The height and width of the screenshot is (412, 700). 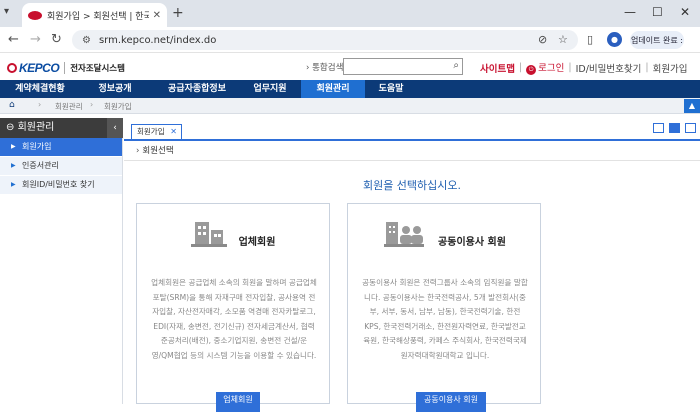 I want to click on card-title: 공동이용사 회원, so click(x=472, y=242).